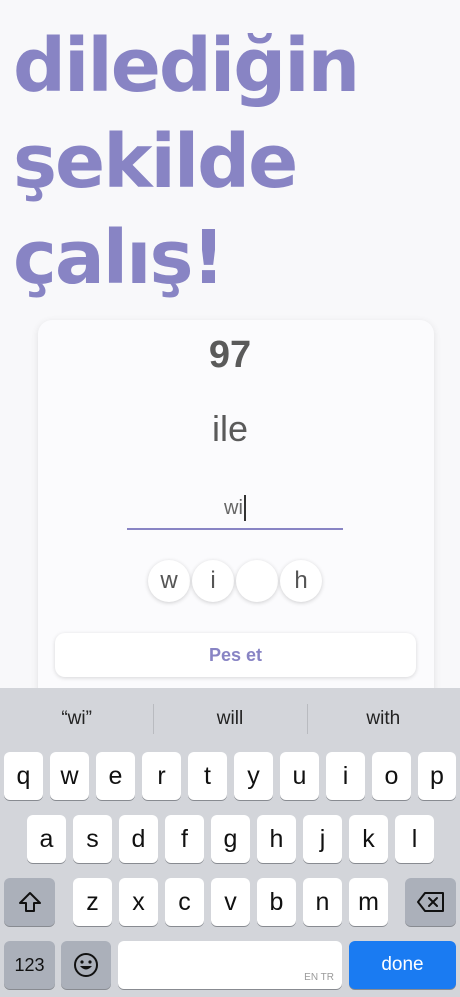  Describe the element at coordinates (92, 902) in the screenshot. I see `key-z: z` at that location.